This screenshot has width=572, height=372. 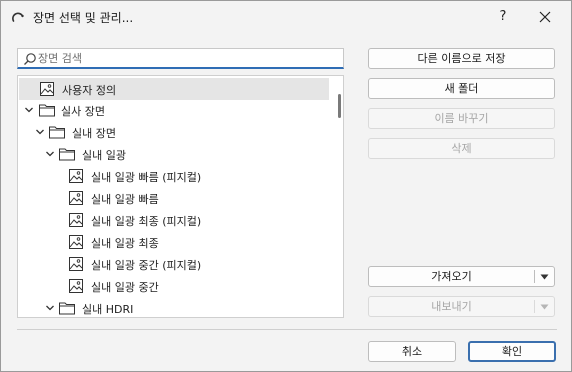 What do you see at coordinates (30, 59) in the screenshot?
I see `search-icon` at bounding box center [30, 59].